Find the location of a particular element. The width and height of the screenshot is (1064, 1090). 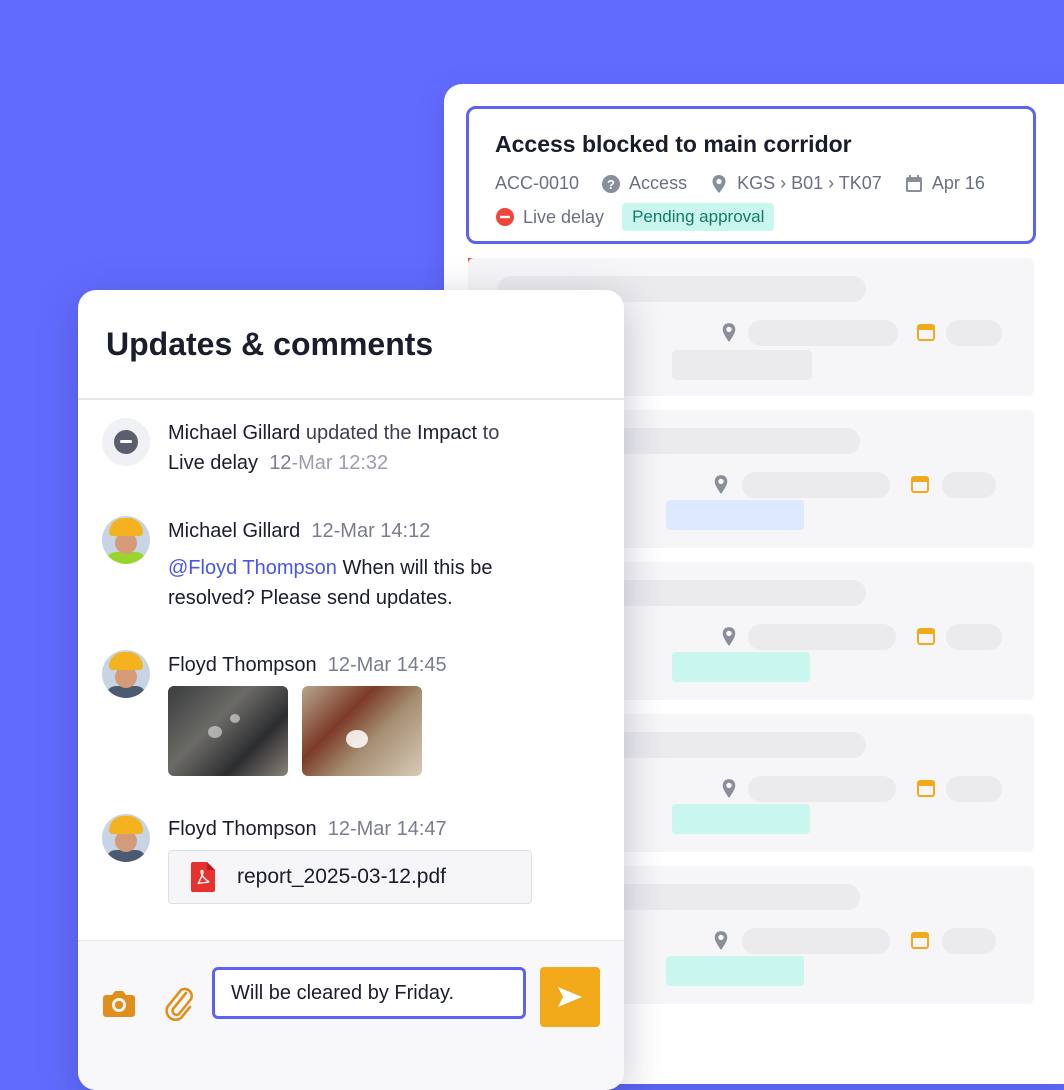

divider is located at coordinates (351, 399).